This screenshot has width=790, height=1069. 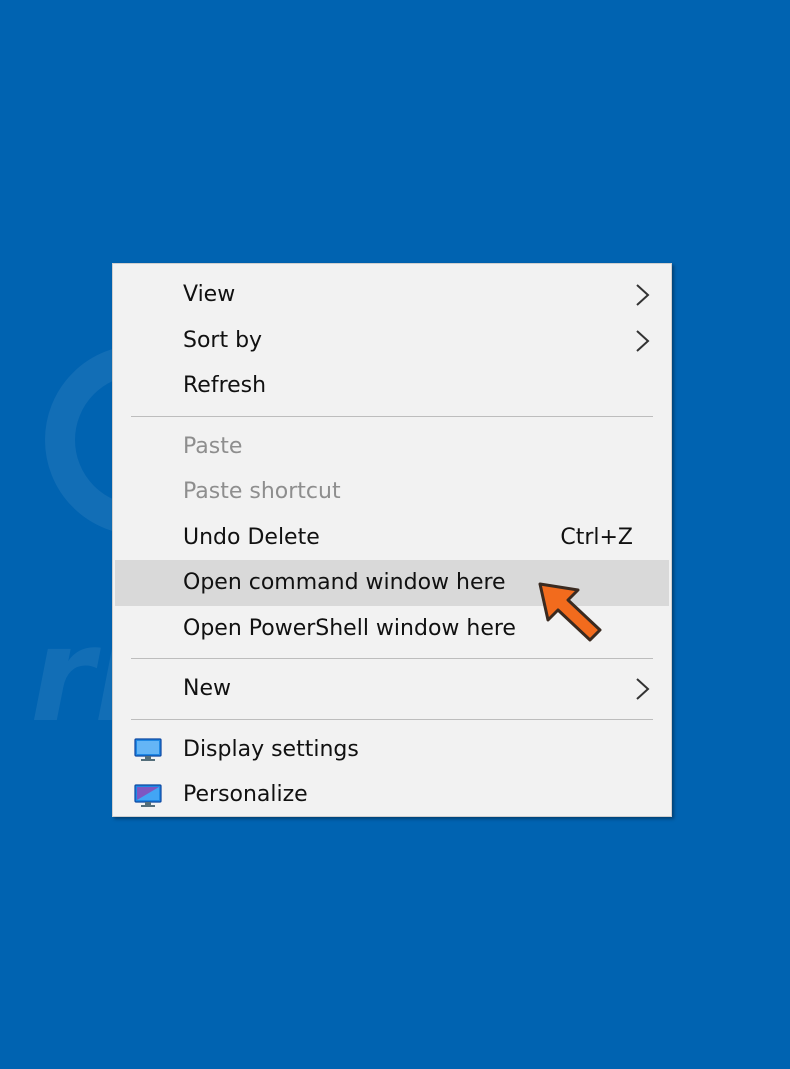 I want to click on menu-item-paste-shortcut-label: Paste shortcut, so click(x=262, y=491).